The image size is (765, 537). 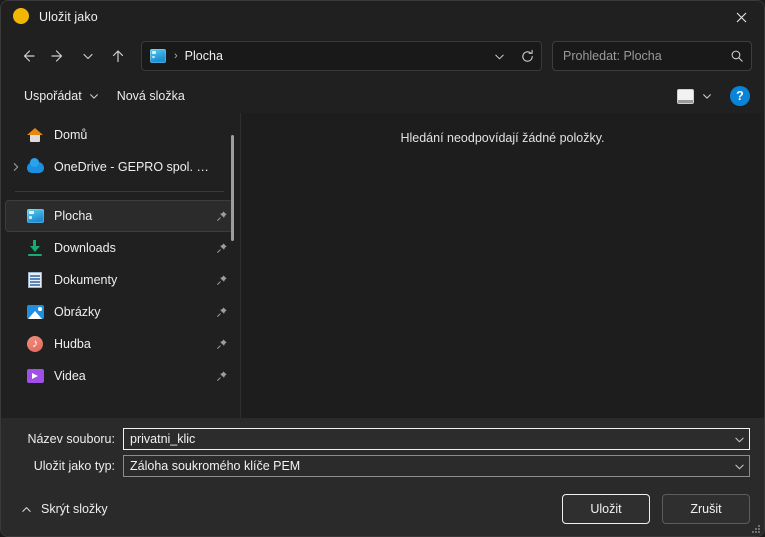 I want to click on organize-label: Uspořádat, so click(x=53, y=96).